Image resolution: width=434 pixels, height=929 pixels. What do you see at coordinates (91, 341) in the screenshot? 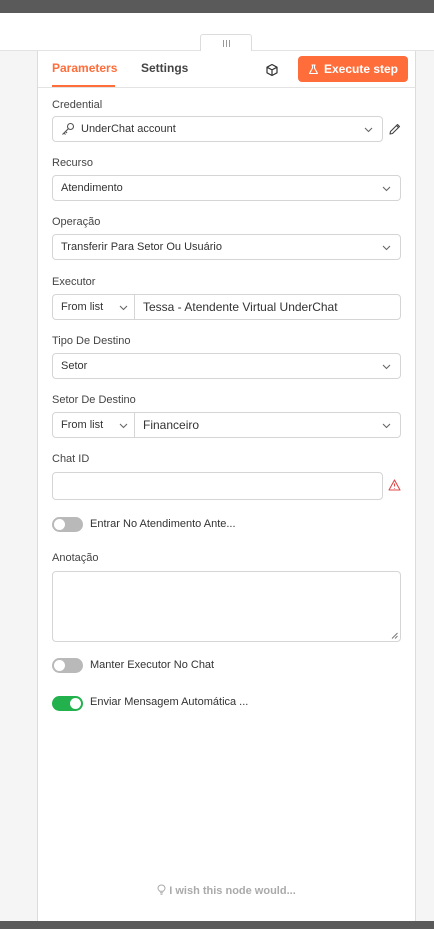
I see `tipo-destino-label: Tipo De Destino` at bounding box center [91, 341].